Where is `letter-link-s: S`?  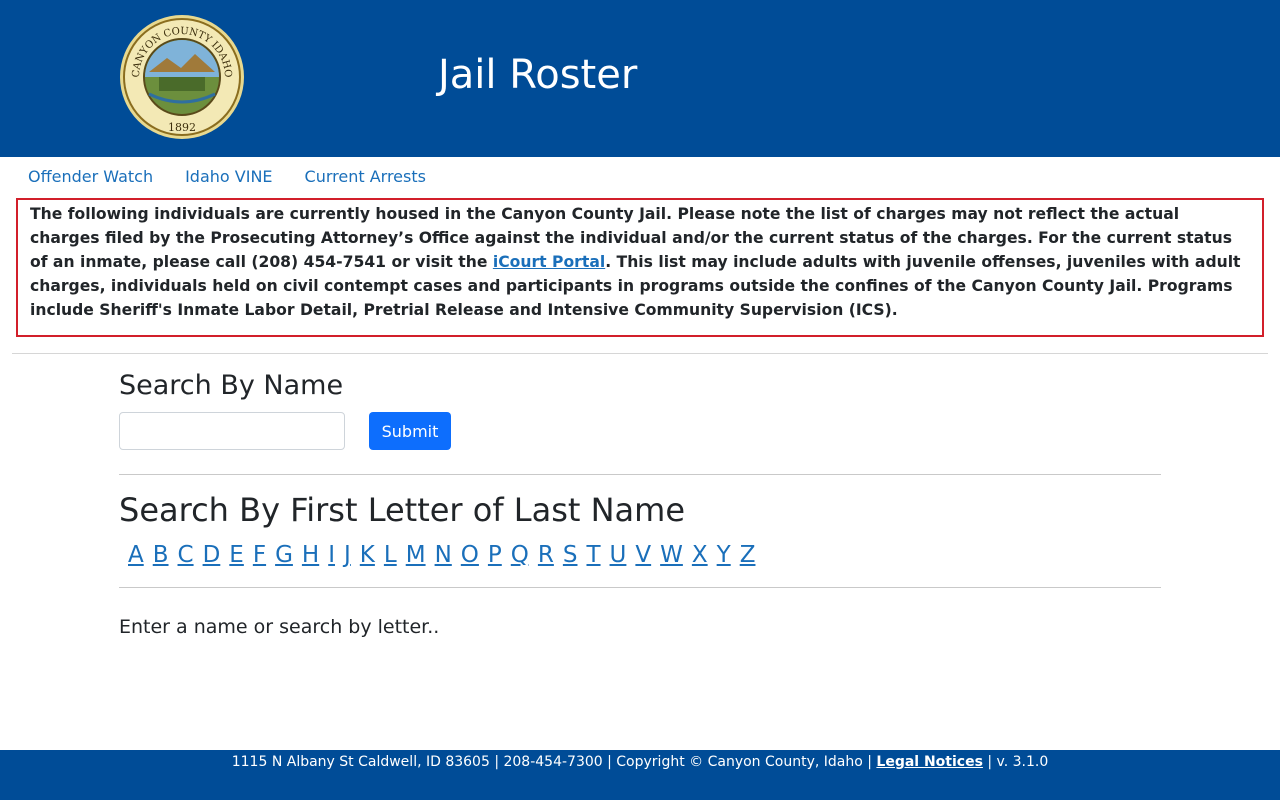 letter-link-s: S is located at coordinates (570, 555).